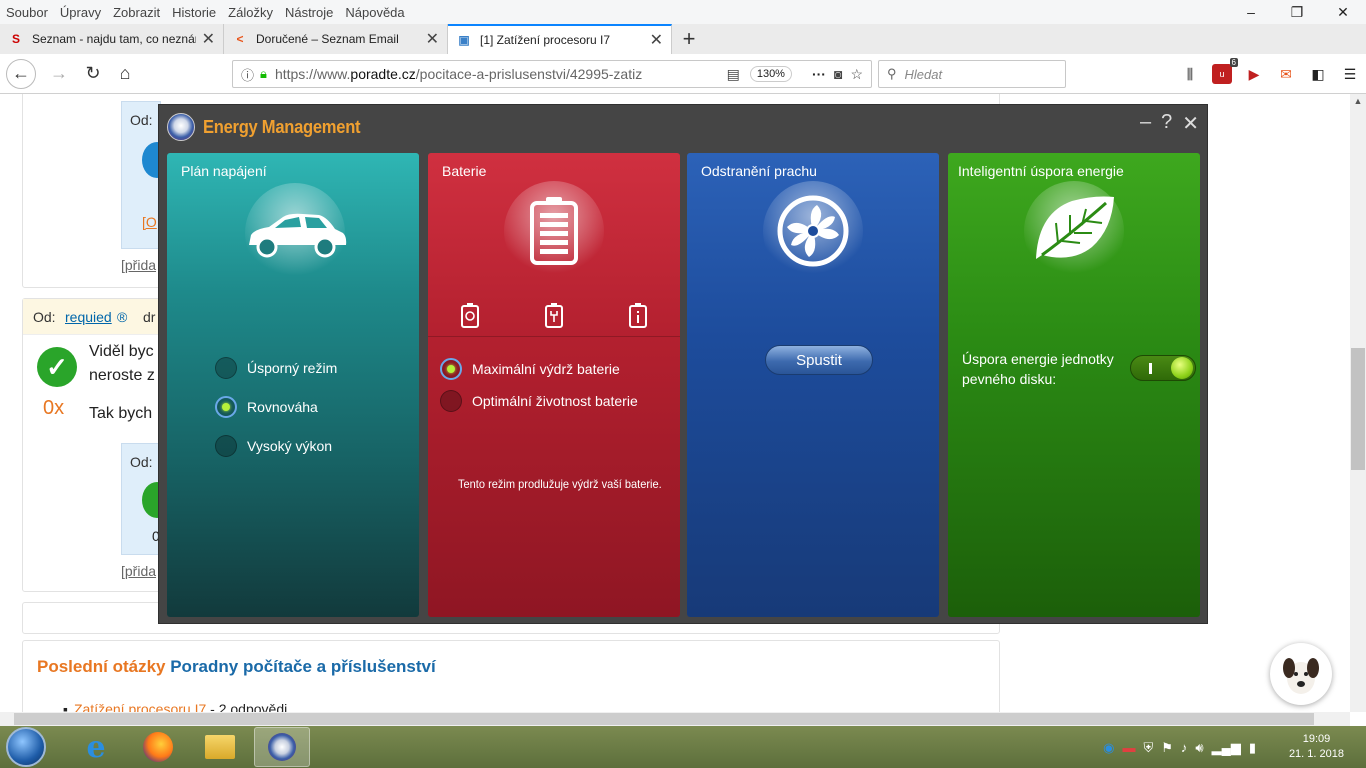 The width and height of the screenshot is (1366, 768). What do you see at coordinates (220, 747) in the screenshot?
I see `file-explorer-icon` at bounding box center [220, 747].